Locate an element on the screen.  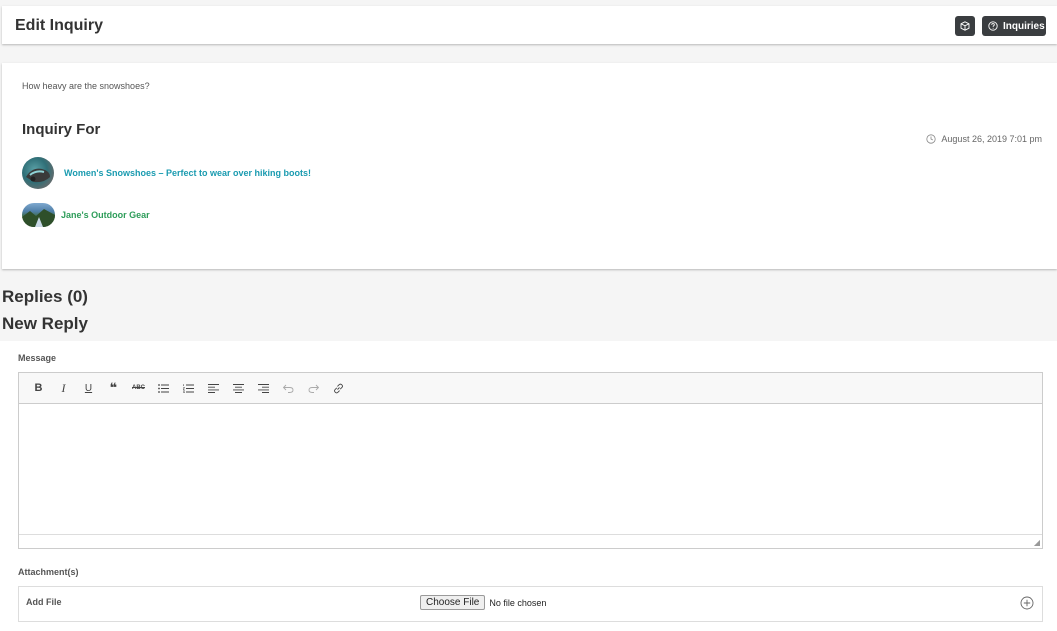
store-link: Jane's Outdoor Gear is located at coordinates (105, 215).